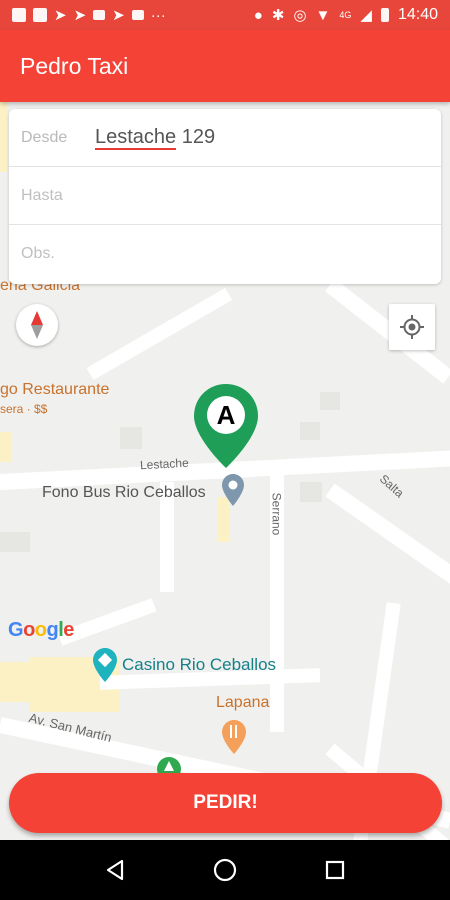 The height and width of the screenshot is (900, 450). I want to click on data-saver-icon: ◎, so click(300, 15).